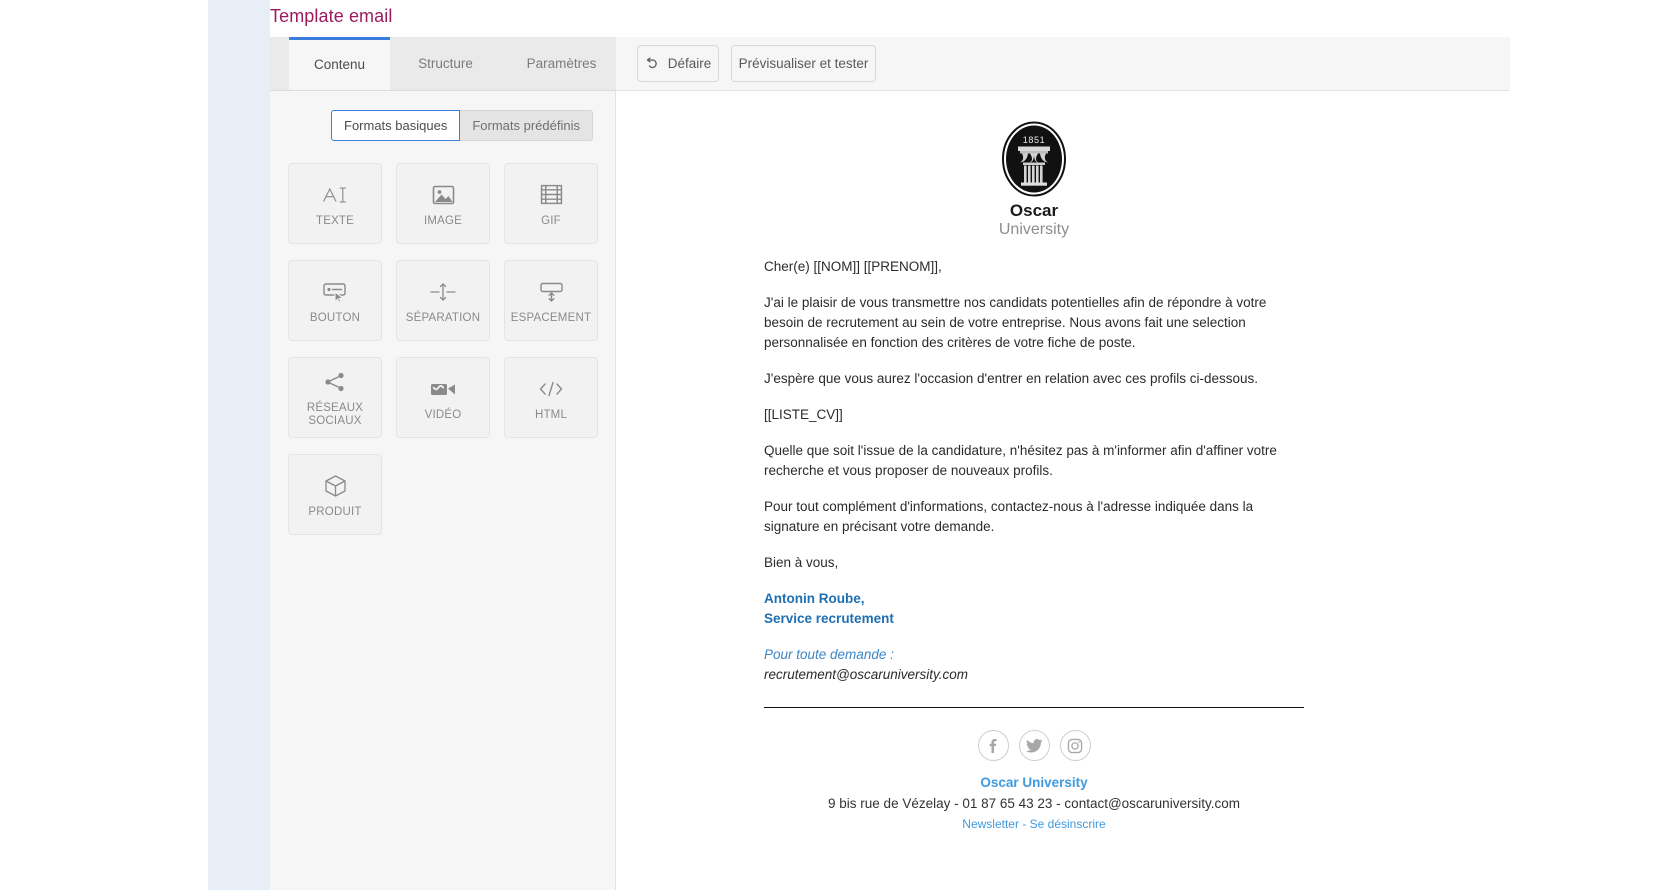  I want to click on twitter-icon, so click(1034, 745).